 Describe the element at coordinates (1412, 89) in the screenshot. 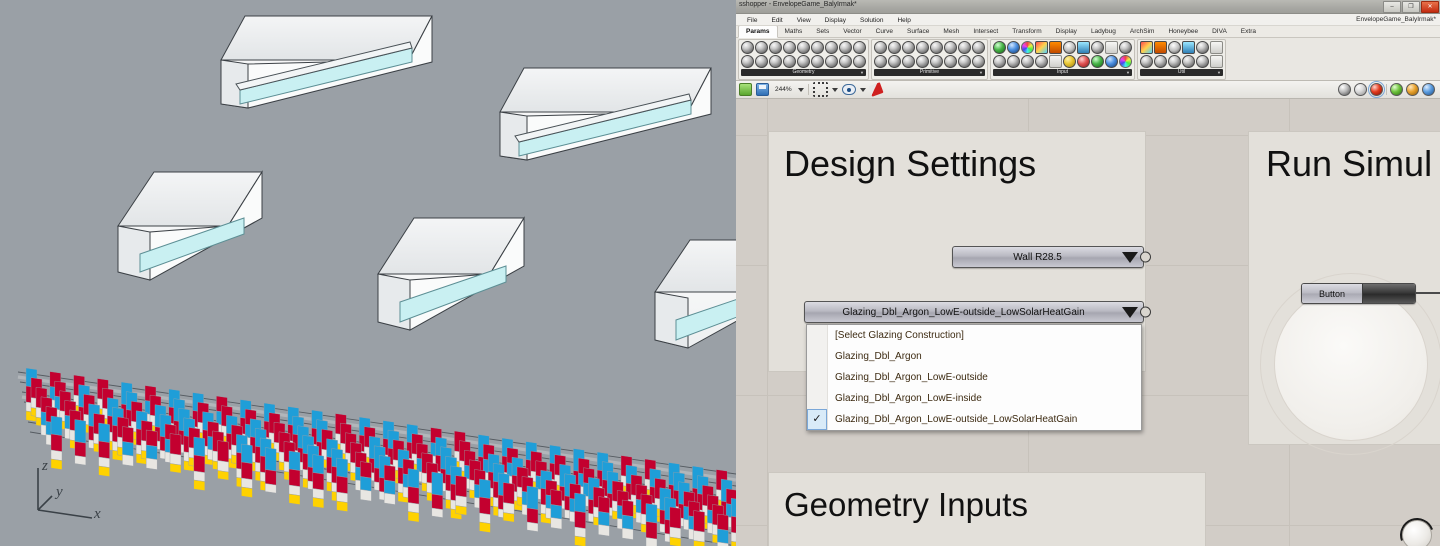

I see `orange-ball-icon` at that location.